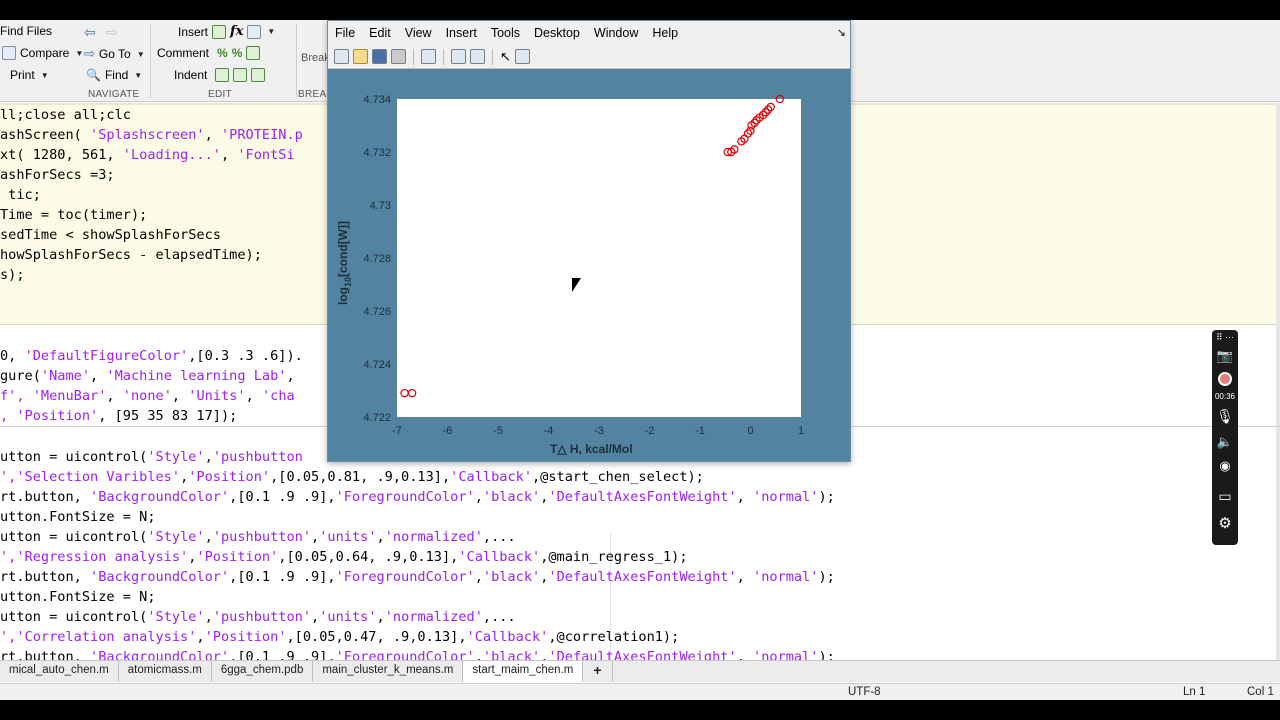  I want to click on gear-icon: ⚙, so click(1225, 523).